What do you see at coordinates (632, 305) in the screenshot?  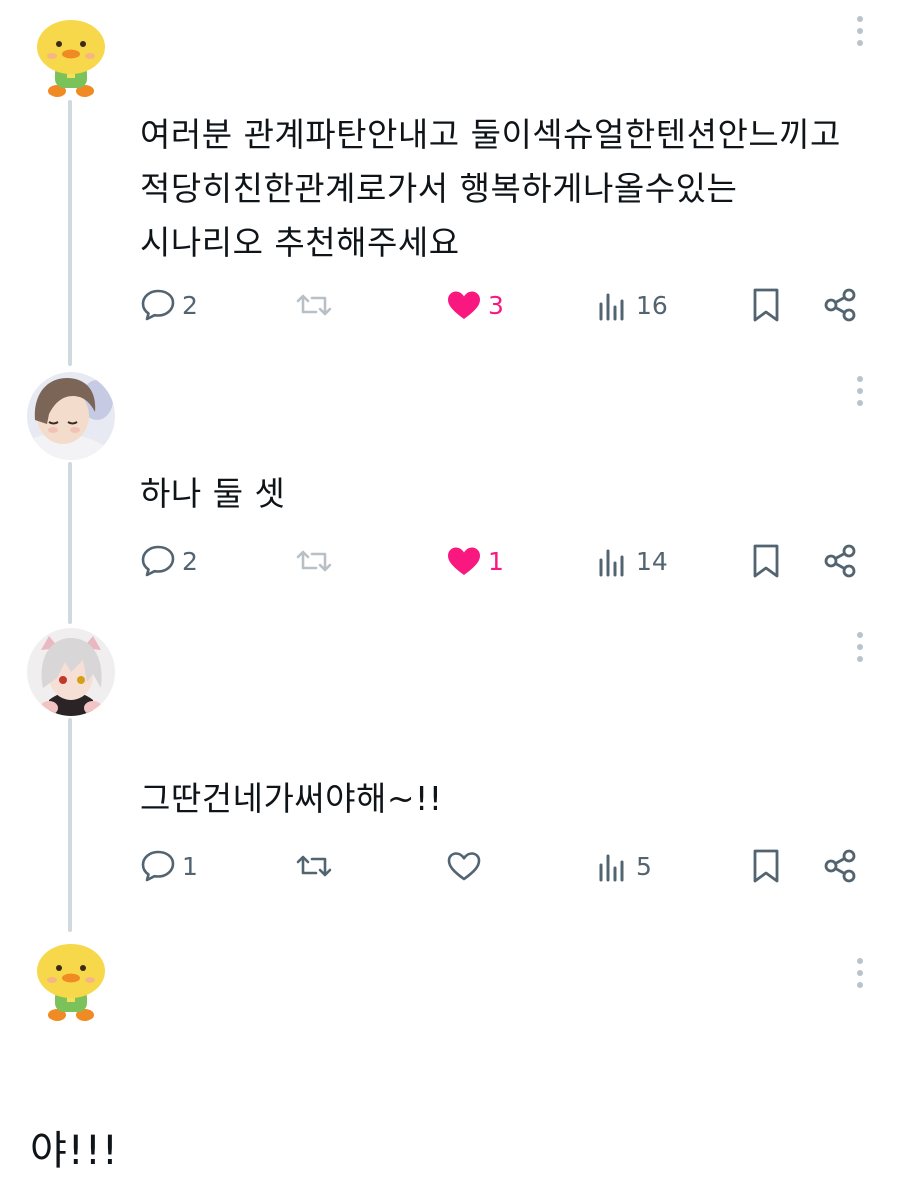 I see `views-button: 16` at bounding box center [632, 305].